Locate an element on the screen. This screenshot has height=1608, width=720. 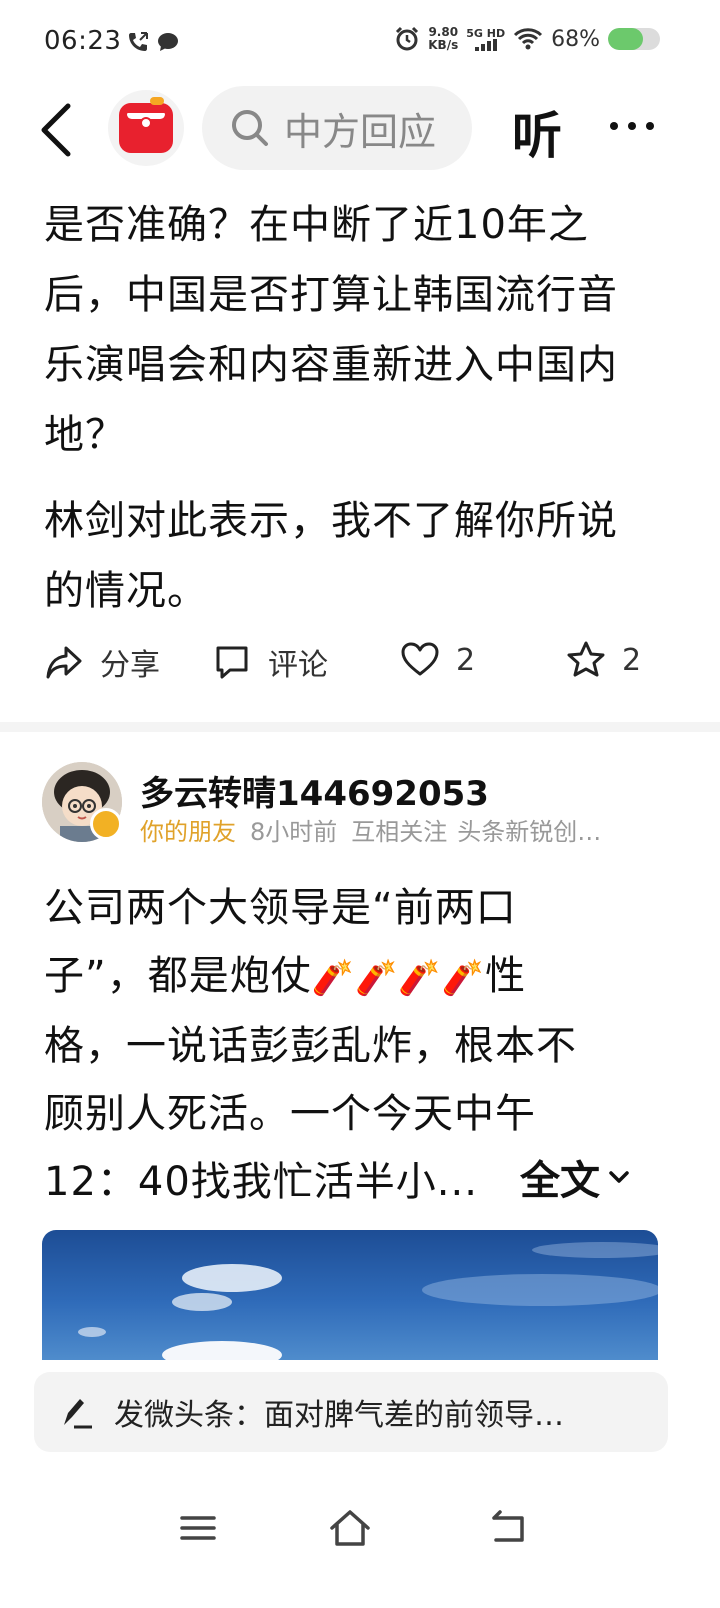
message-icon is located at coordinates (168, 42).